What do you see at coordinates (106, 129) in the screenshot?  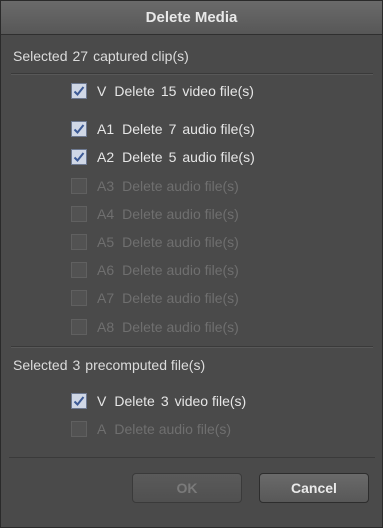 I see `track-name: A1` at bounding box center [106, 129].